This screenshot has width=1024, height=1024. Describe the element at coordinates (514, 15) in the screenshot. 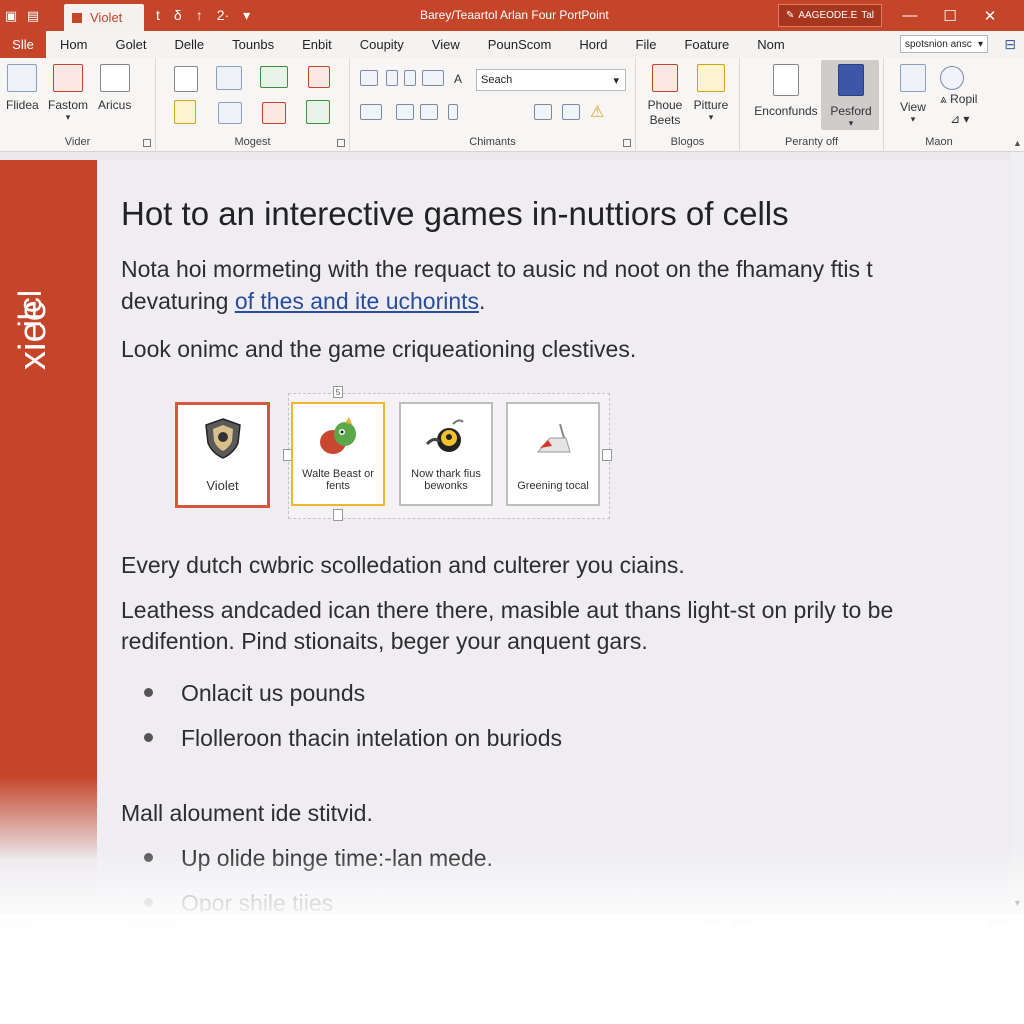

I see `window-title: Barey/Teaartol Arlan Four PortPoint` at that location.